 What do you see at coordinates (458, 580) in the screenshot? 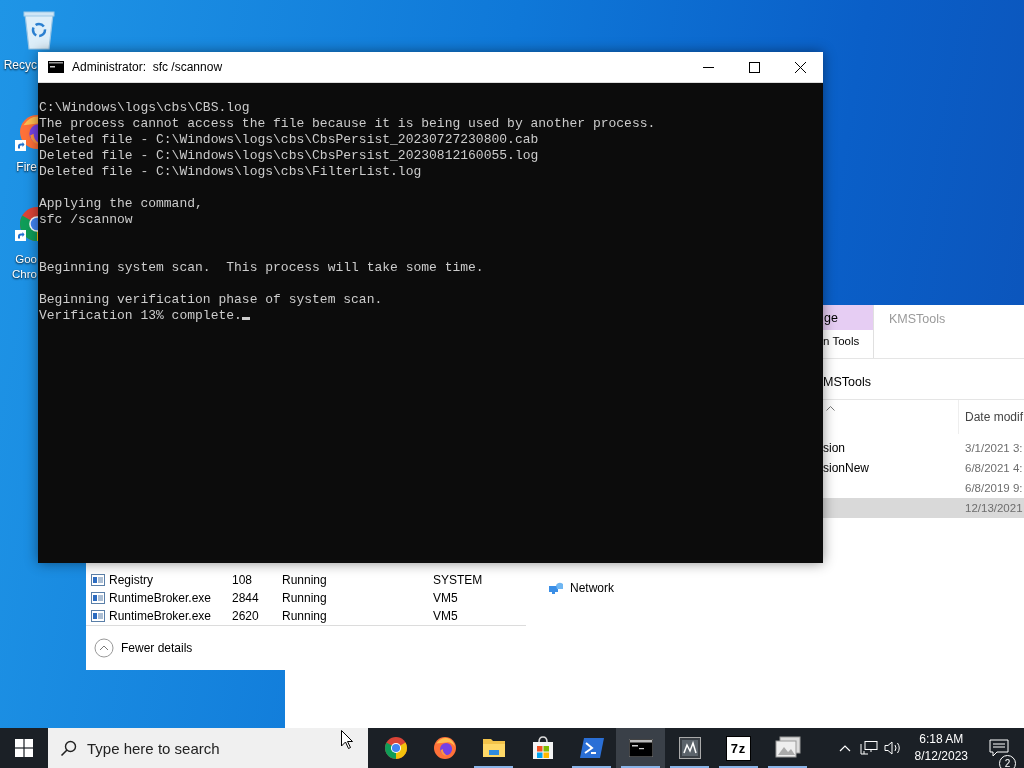
I see `process-user: SYSTEM` at bounding box center [458, 580].